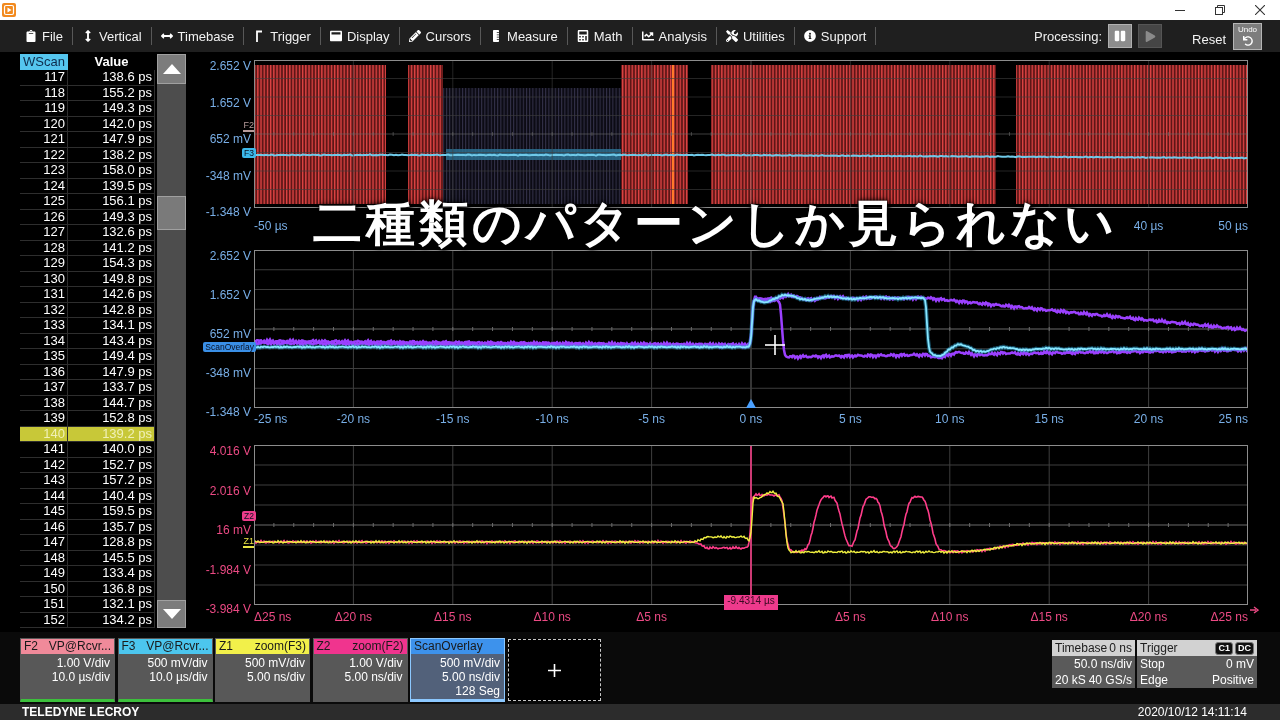 The width and height of the screenshot is (1280, 720). Describe the element at coordinates (647, 36) in the screenshot. I see `line-chart-icon` at that location.